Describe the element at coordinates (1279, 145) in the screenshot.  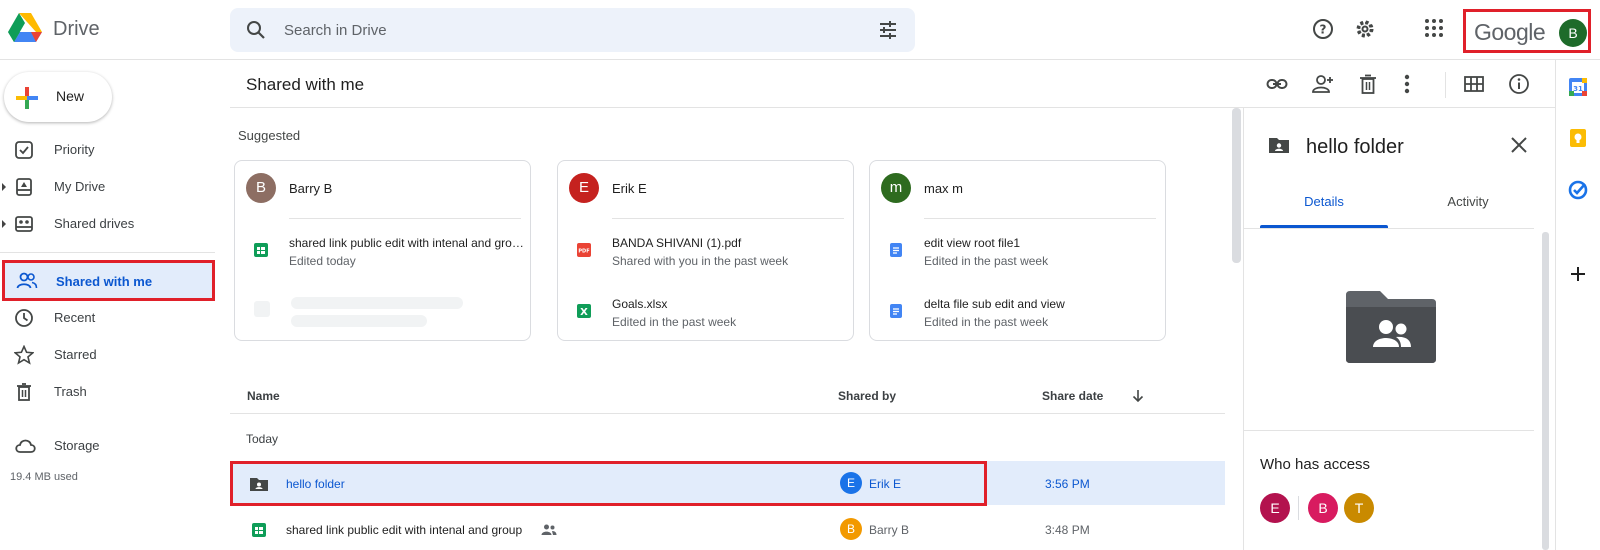
I see `shared-folder-icon` at that location.